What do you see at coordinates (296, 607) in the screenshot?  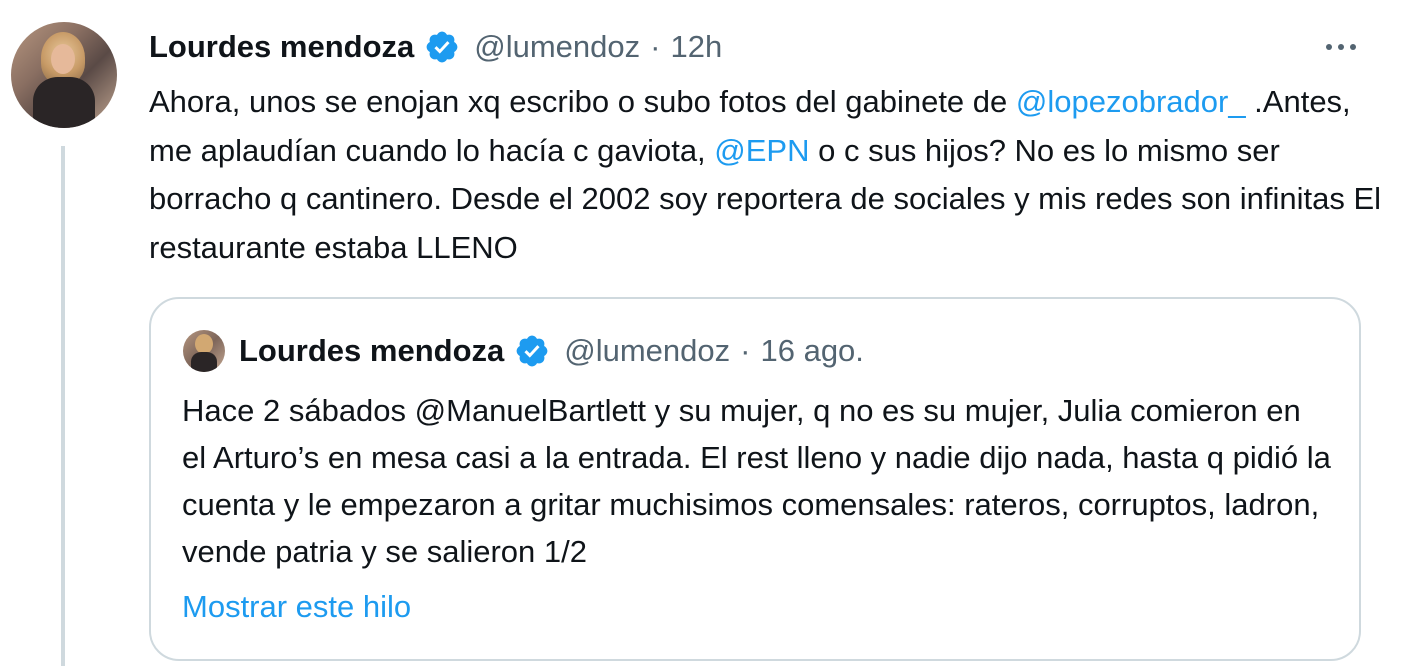 I see `show-thread-link: Mostrar este hilo` at bounding box center [296, 607].